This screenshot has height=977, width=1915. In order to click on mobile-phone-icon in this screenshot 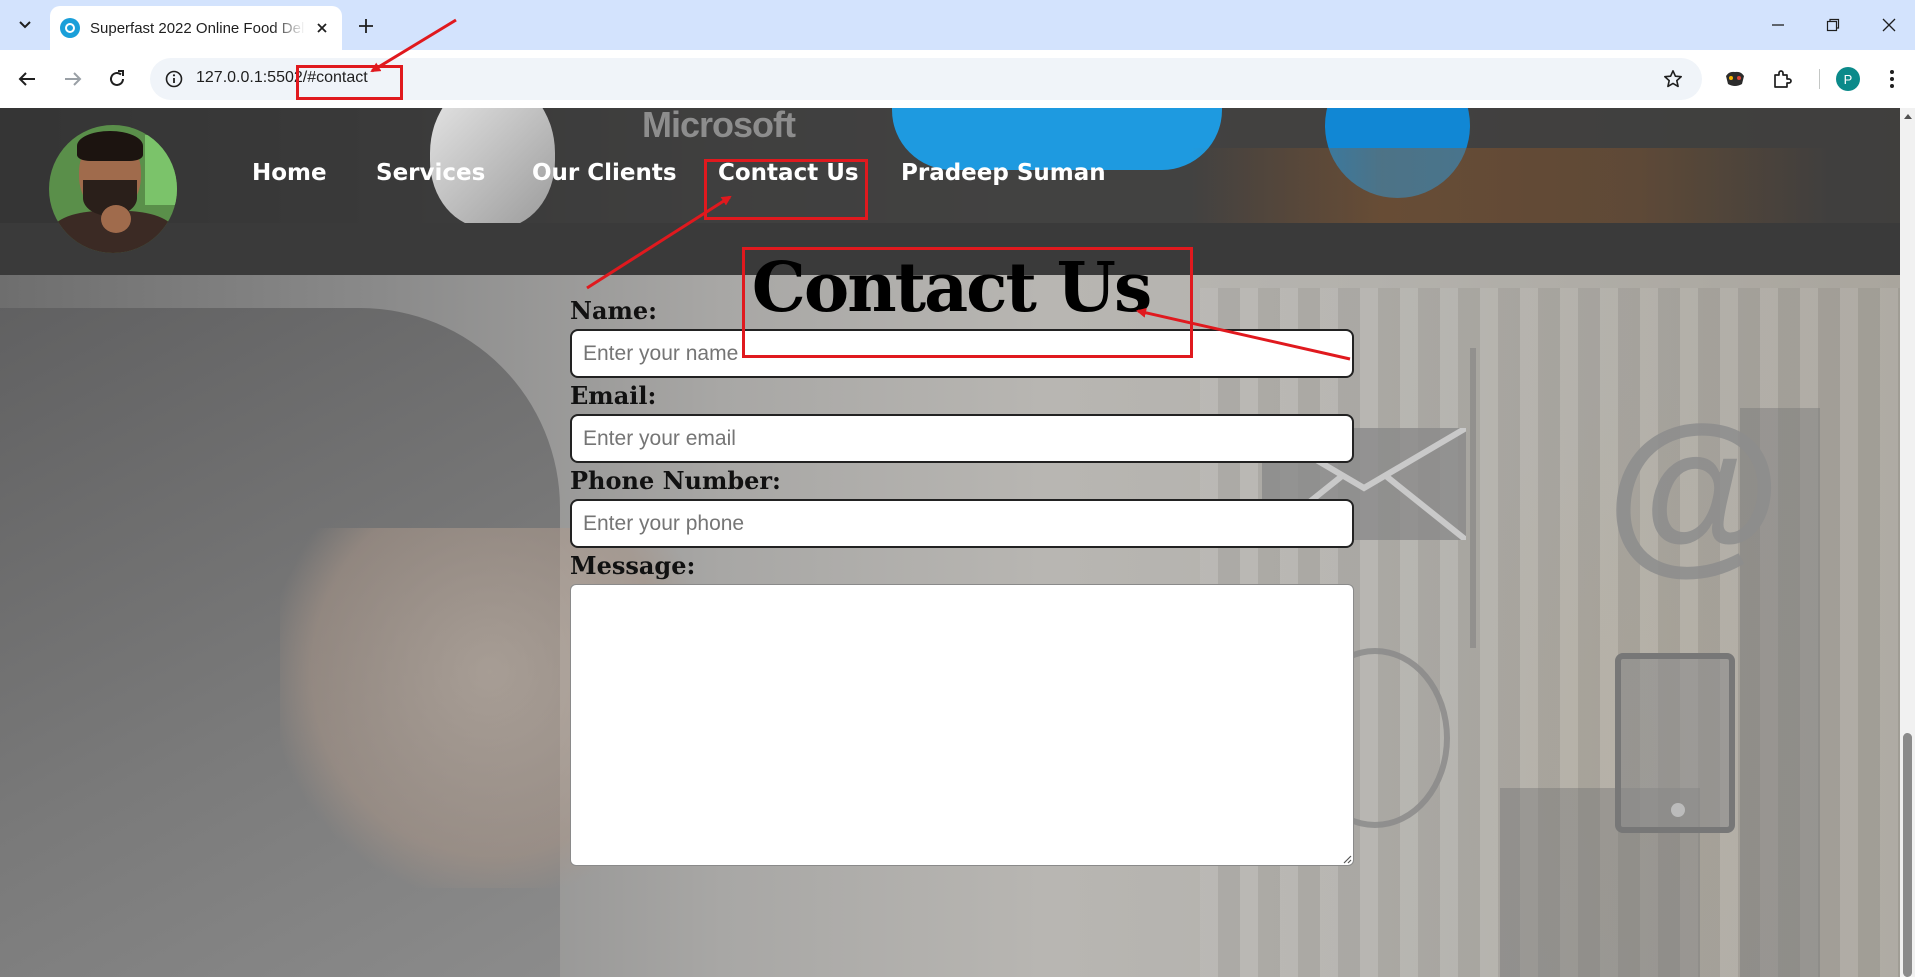, I will do `click(1675, 743)`.